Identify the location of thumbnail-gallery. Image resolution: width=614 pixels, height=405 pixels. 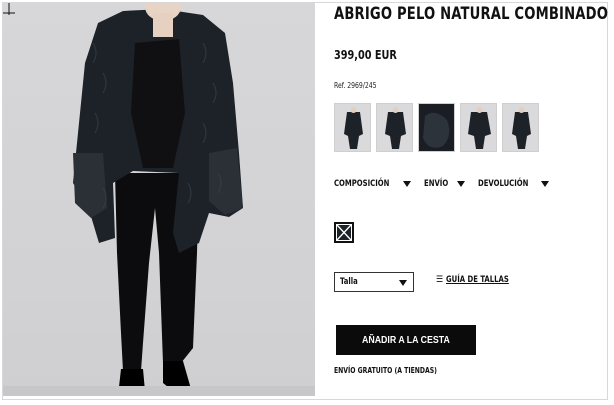
(436, 127).